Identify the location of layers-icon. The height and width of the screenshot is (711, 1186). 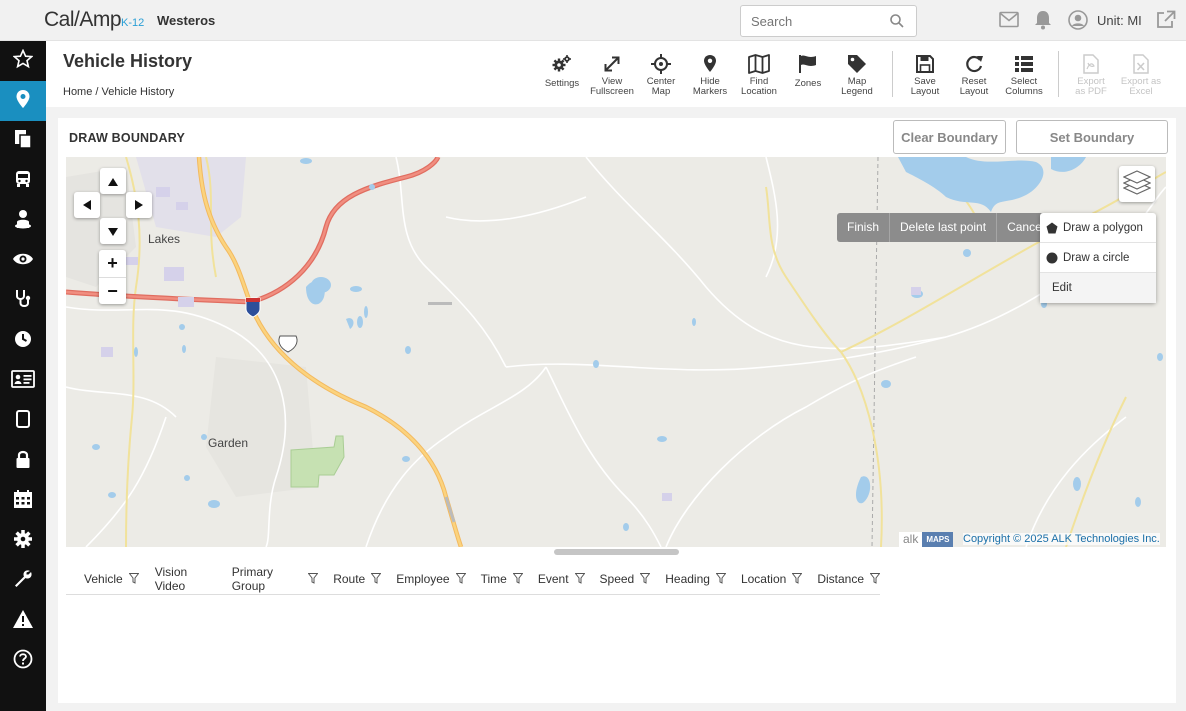
(1137, 184).